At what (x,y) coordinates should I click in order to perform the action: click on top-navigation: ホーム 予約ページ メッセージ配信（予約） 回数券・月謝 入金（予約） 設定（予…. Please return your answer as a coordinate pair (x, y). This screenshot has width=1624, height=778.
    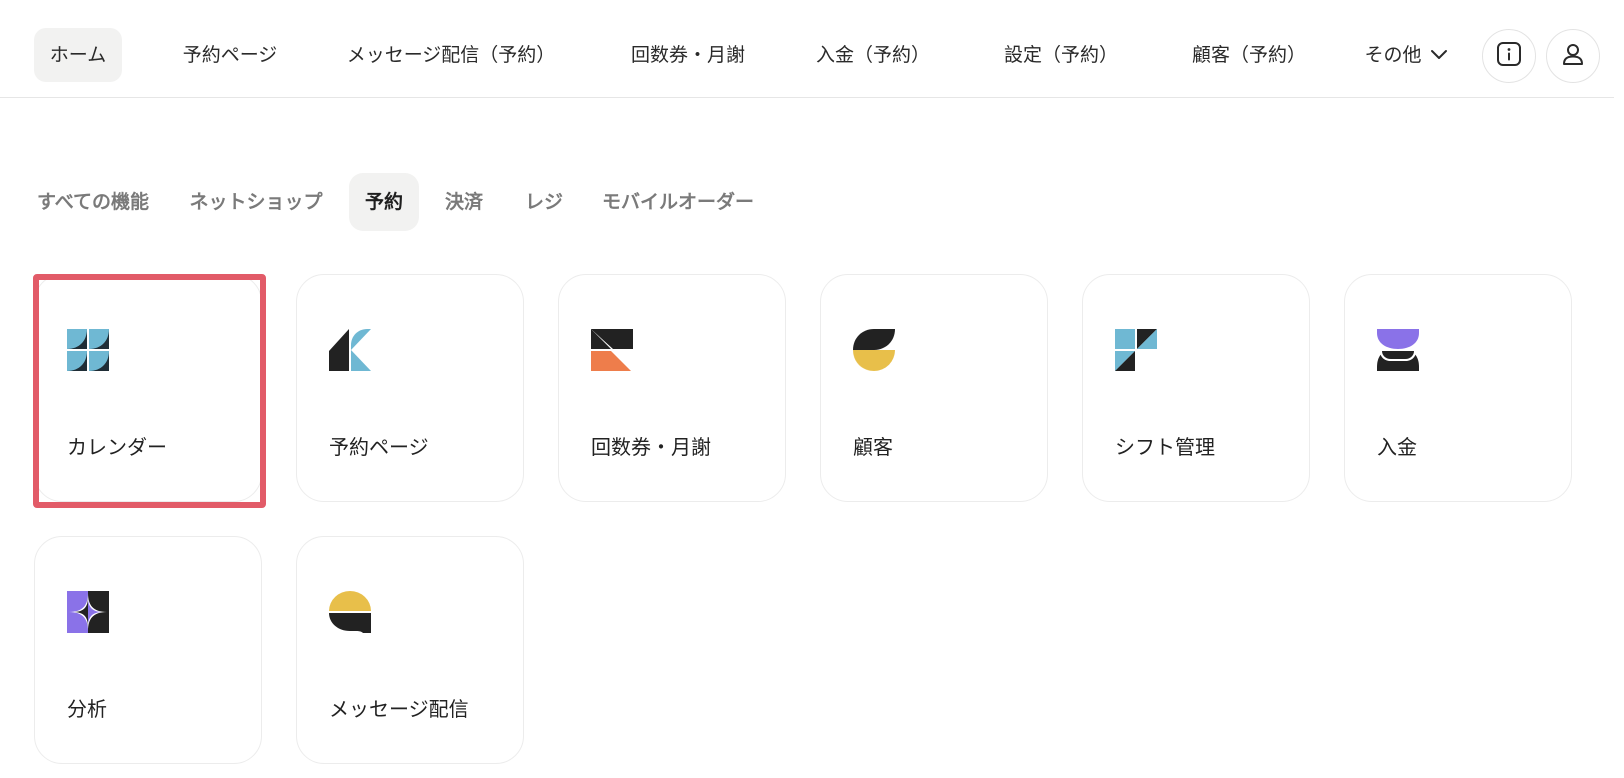
    Looking at the image, I should click on (807, 49).